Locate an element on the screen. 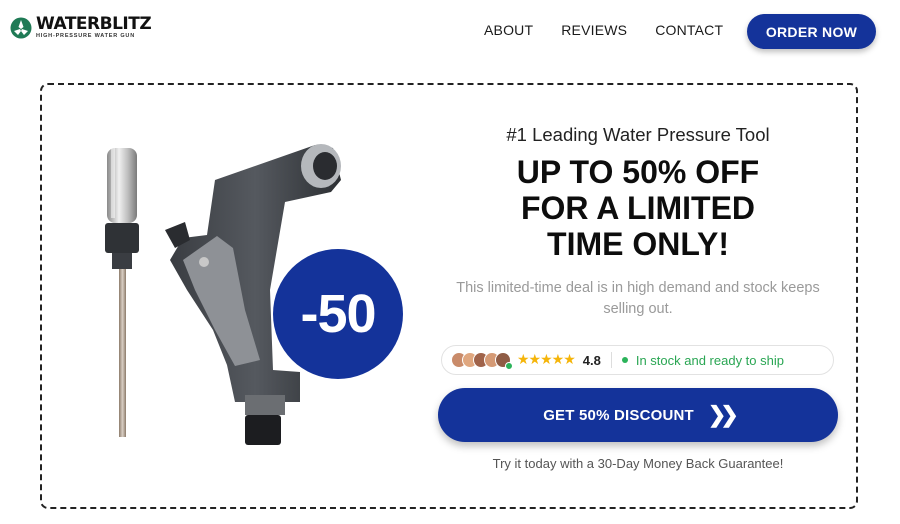 Image resolution: width=900 pixels, height=524 pixels. social-proof-bar: ★★★★★ 4.8 In stock and ready to ship is located at coordinates (637, 360).